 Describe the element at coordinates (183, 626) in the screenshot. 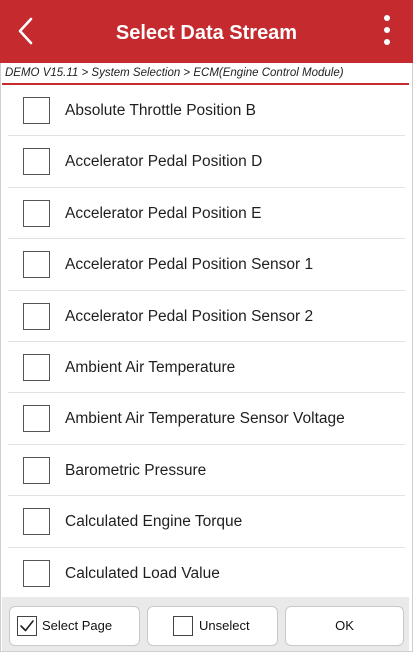

I see `unselect-checkbox` at that location.